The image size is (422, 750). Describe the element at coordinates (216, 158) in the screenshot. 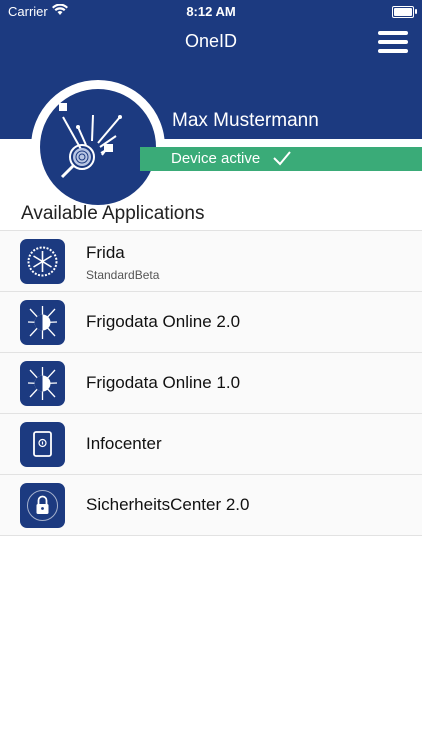

I see `device-status-label: Device active` at that location.